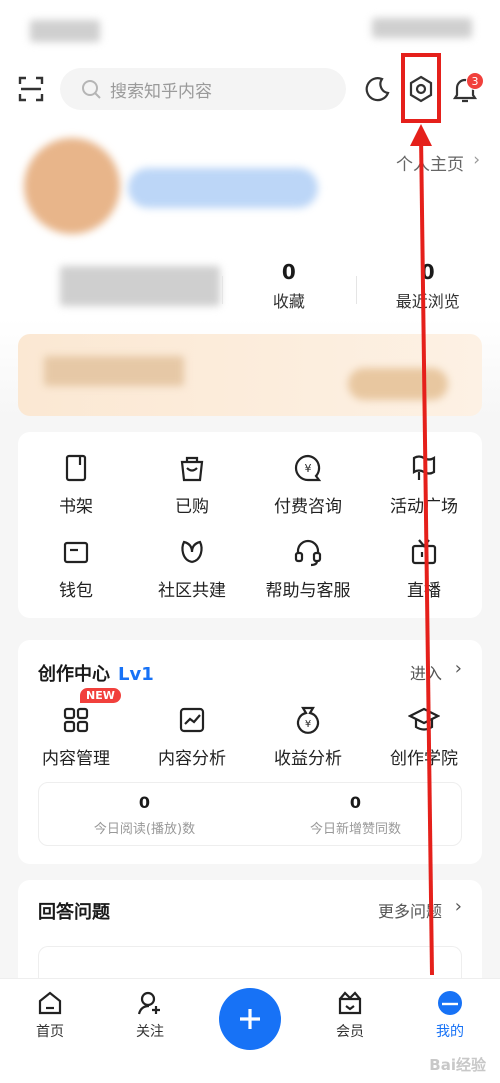 This screenshot has height=1083, width=500. Describe the element at coordinates (76, 552) in the screenshot. I see `wallet-icon` at that location.